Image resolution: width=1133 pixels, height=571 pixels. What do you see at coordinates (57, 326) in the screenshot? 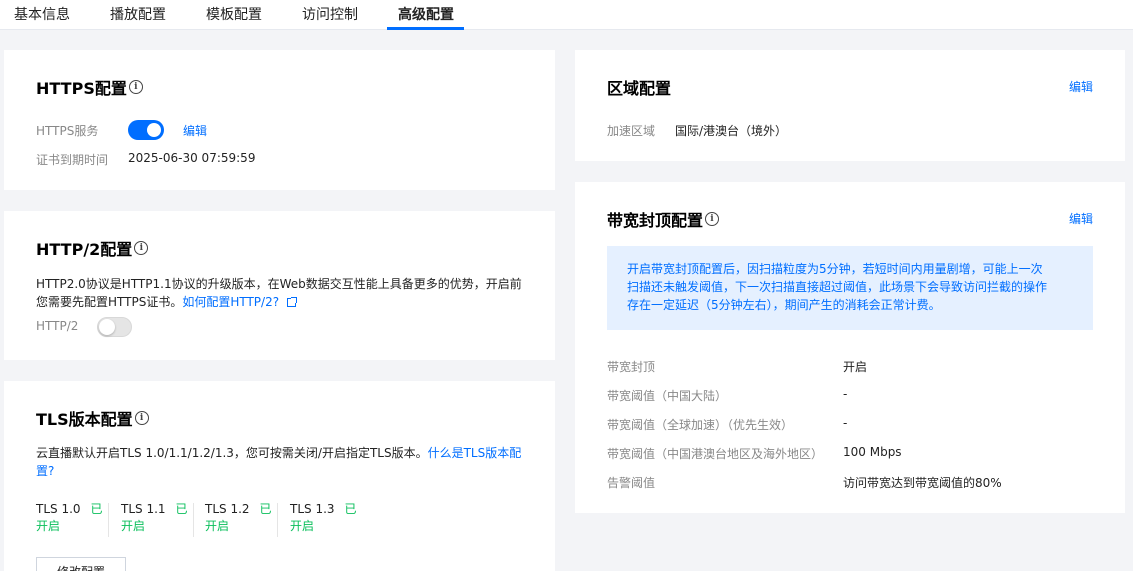
I see `http2-toggle-label: HTTP/2` at bounding box center [57, 326].